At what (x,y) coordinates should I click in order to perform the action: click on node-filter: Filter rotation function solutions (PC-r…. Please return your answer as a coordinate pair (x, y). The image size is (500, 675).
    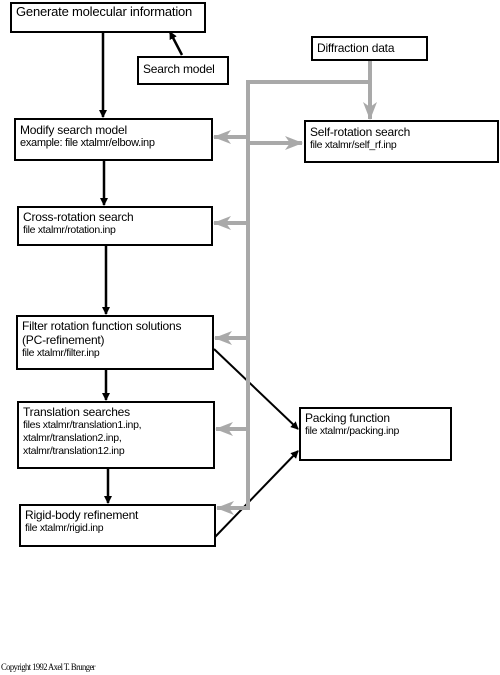
    Looking at the image, I should click on (115, 342).